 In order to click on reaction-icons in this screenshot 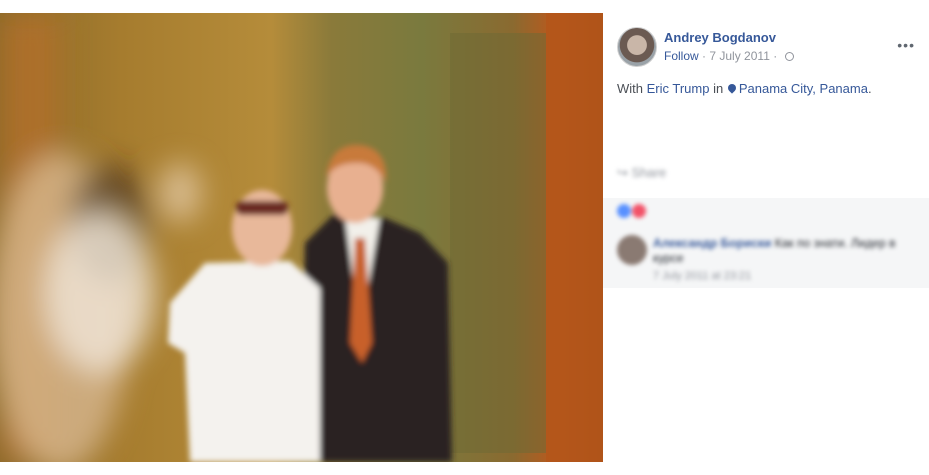, I will do `click(632, 213)`.